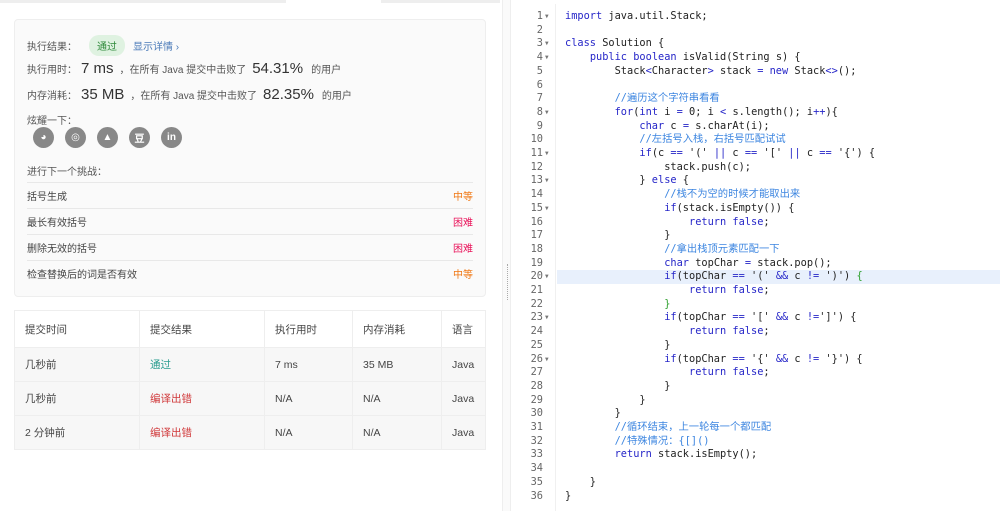 The height and width of the screenshot is (511, 1000). Describe the element at coordinates (756, 469) in the screenshot. I see `code-line: 34` at that location.